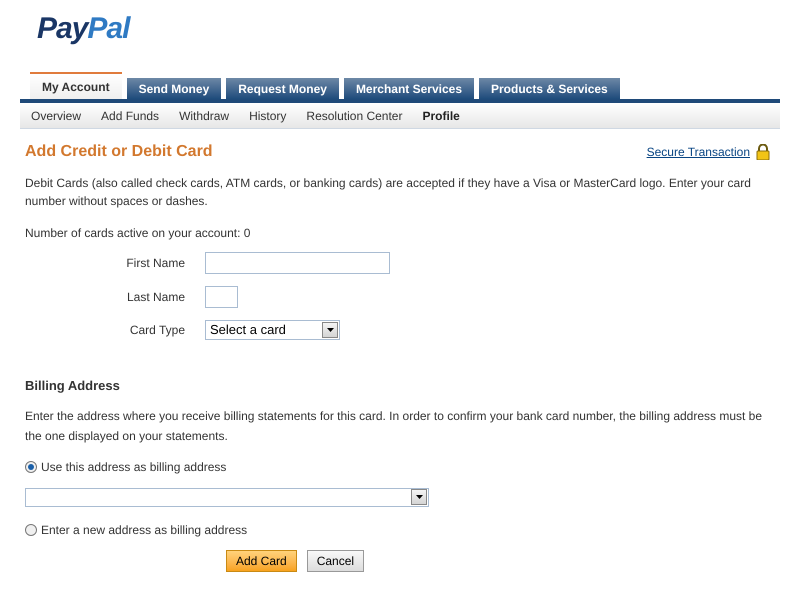 This screenshot has height=596, width=800. Describe the element at coordinates (400, 467) in the screenshot. I see `radio-option: Use this address as billing address` at that location.